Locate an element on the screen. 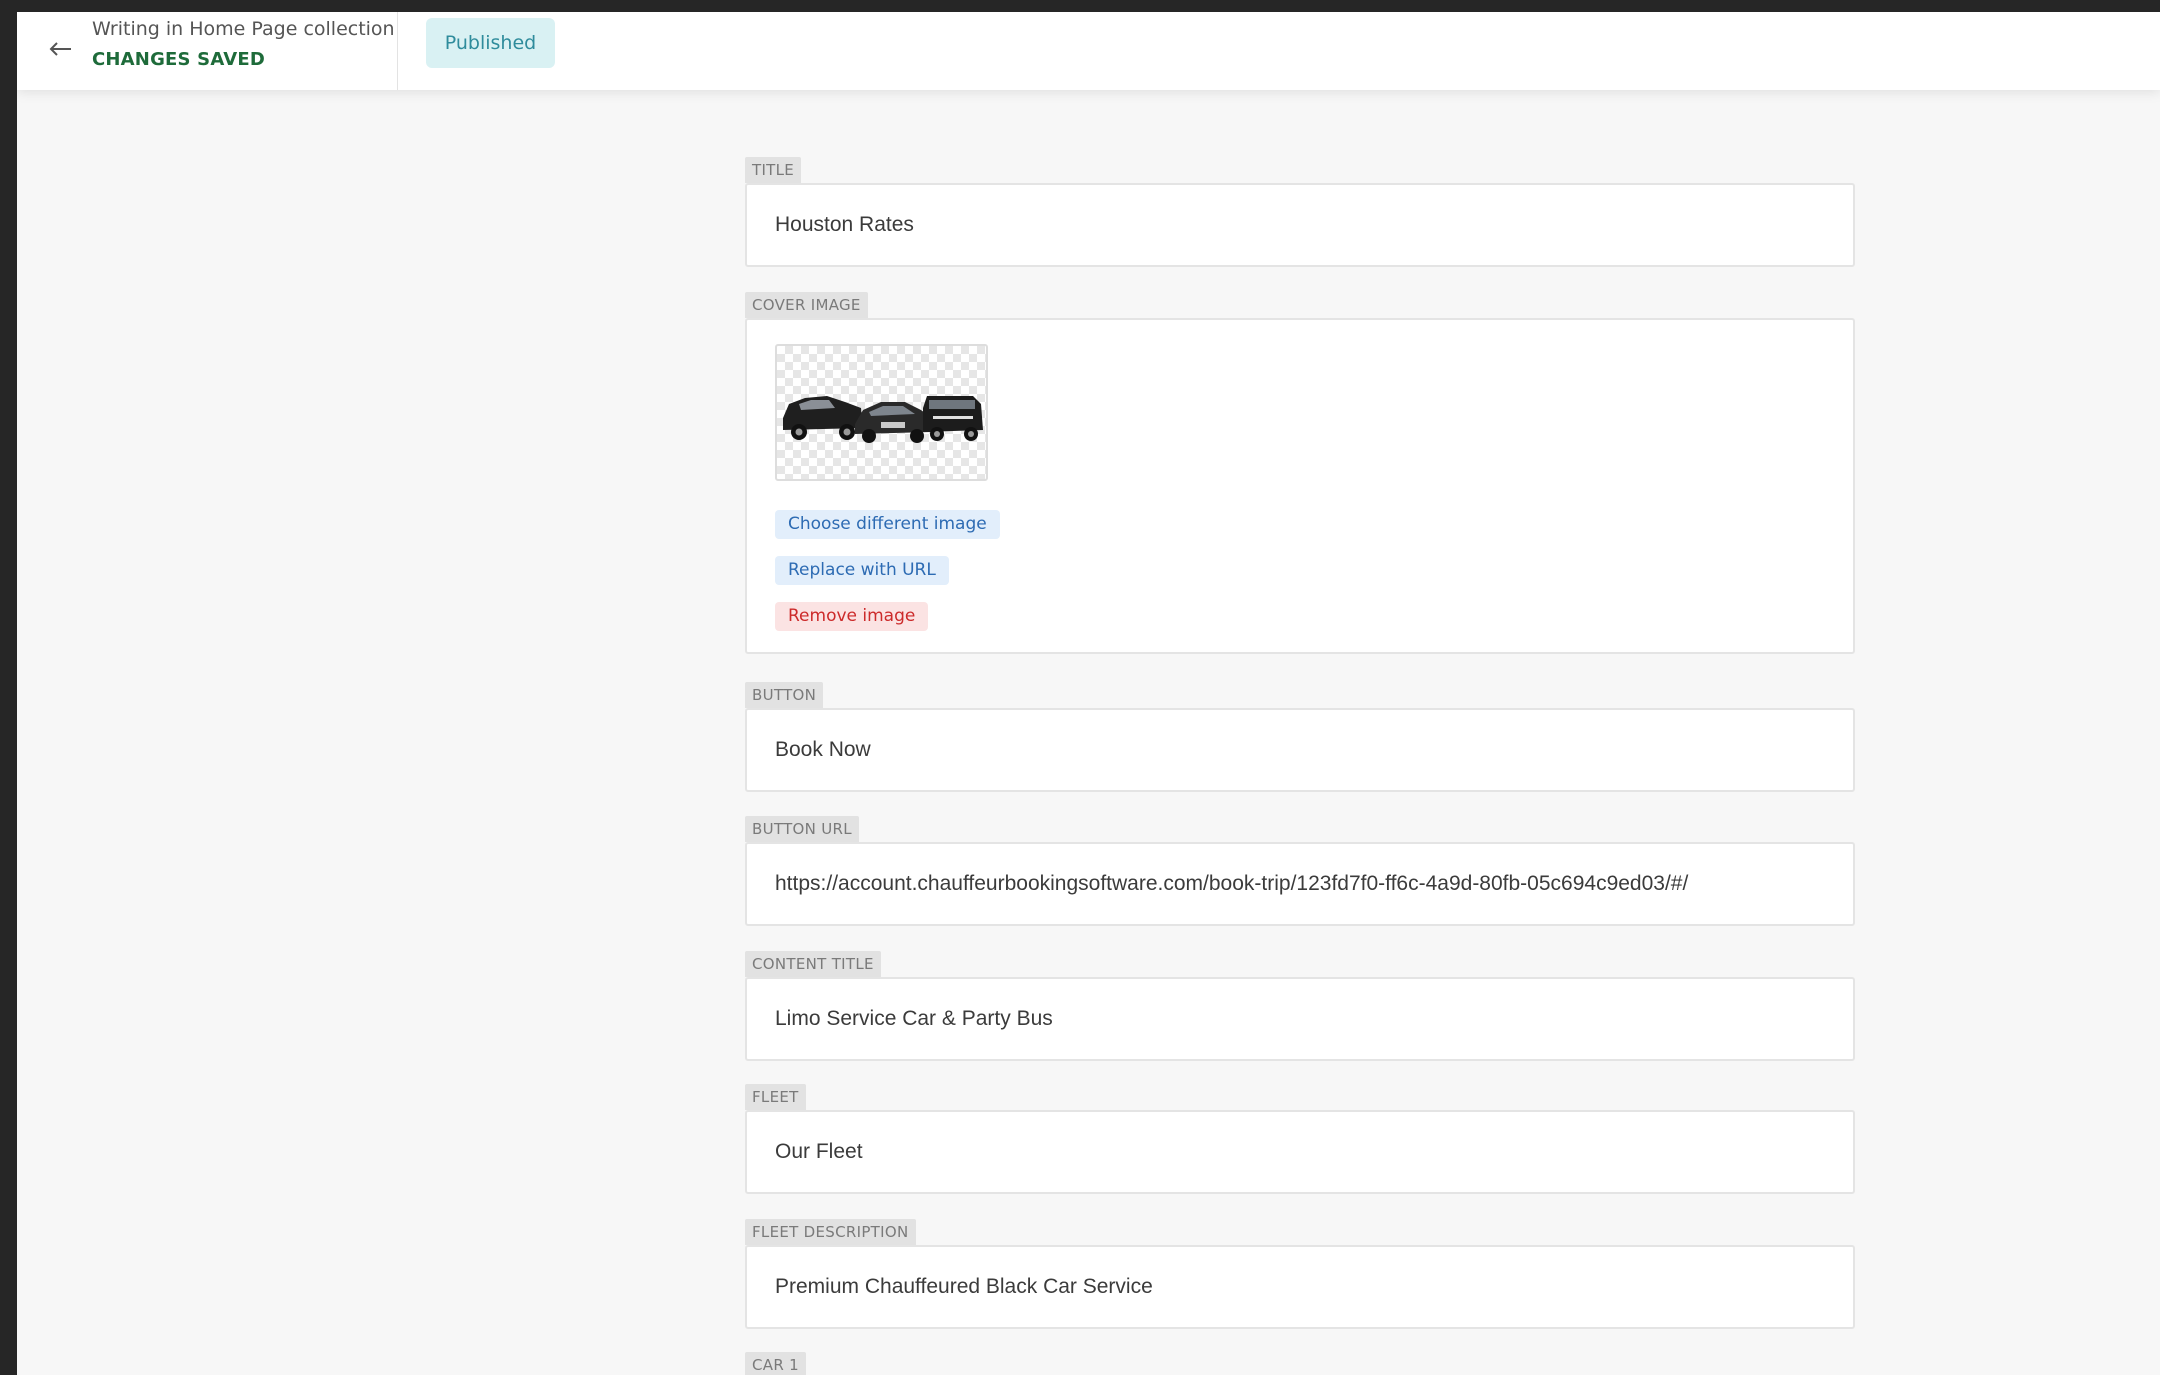 The image size is (2160, 1375). limousine-fleet-icon is located at coordinates (883, 419).